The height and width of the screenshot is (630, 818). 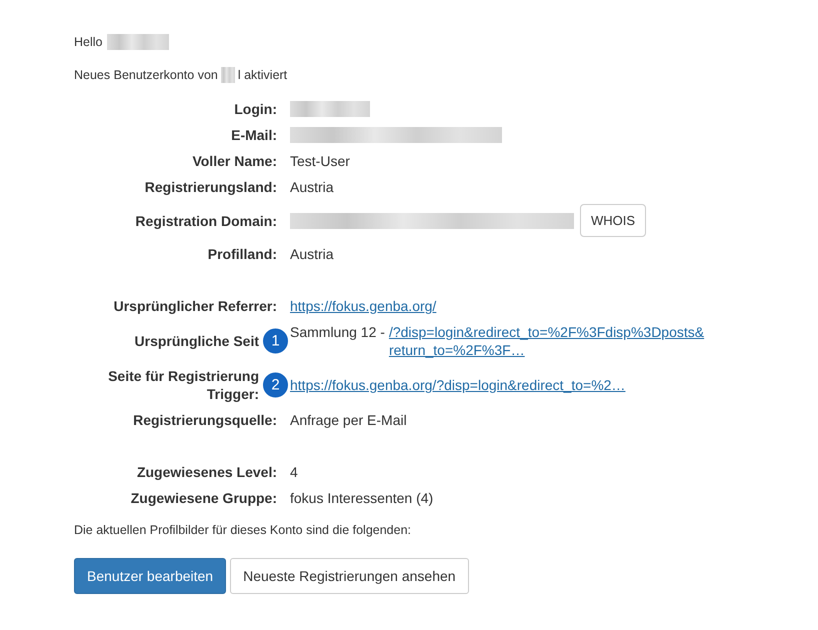 What do you see at coordinates (206, 220) in the screenshot?
I see `field-label: Registration Domain:` at bounding box center [206, 220].